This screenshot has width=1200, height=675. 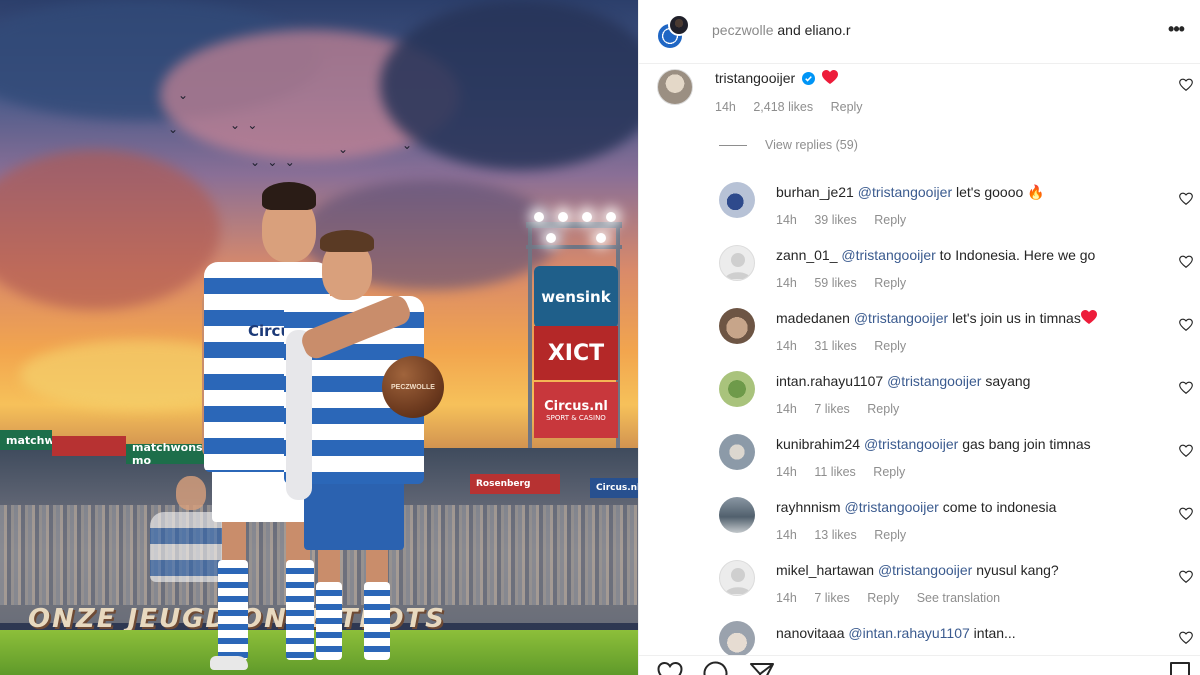 I want to click on see-translation-button: See translation, so click(x=958, y=598).